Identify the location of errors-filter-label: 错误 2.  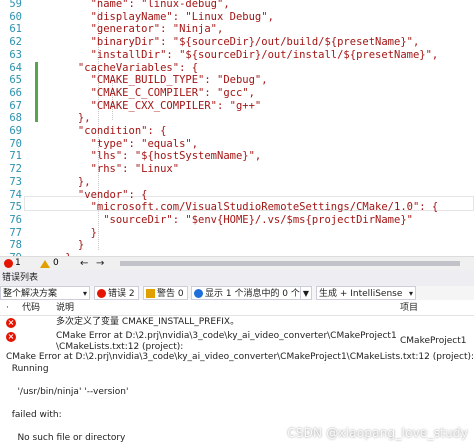
(121, 294).